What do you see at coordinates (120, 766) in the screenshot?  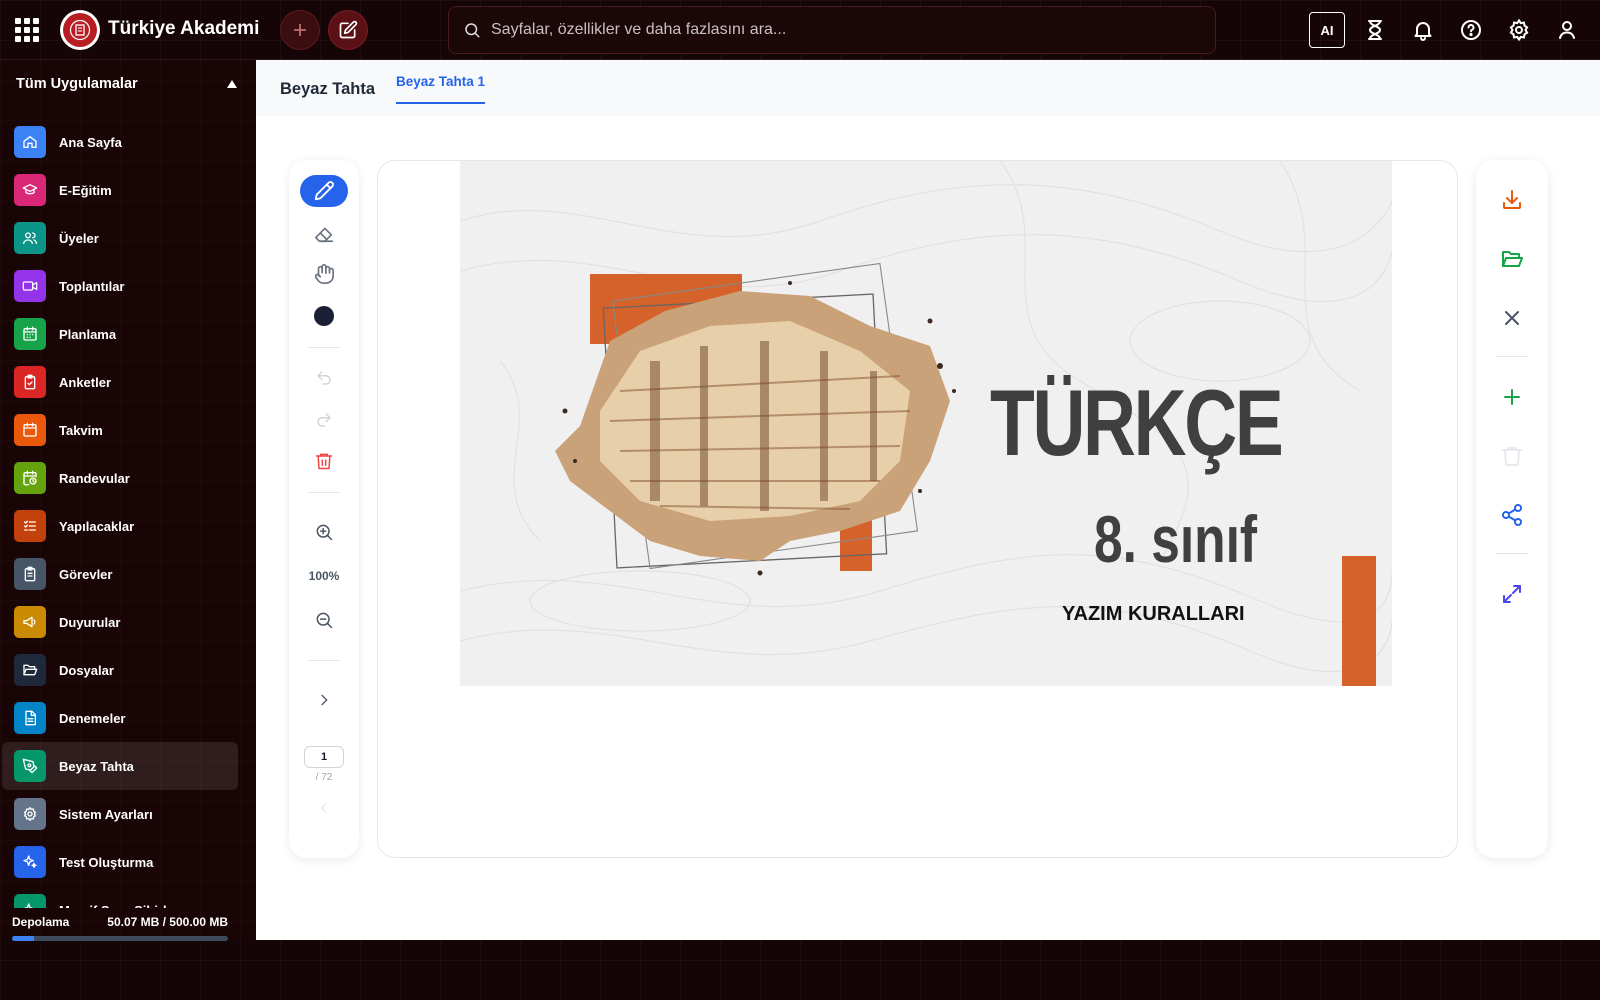 I see `sidebar-item-14: Beyaz Tahta` at bounding box center [120, 766].